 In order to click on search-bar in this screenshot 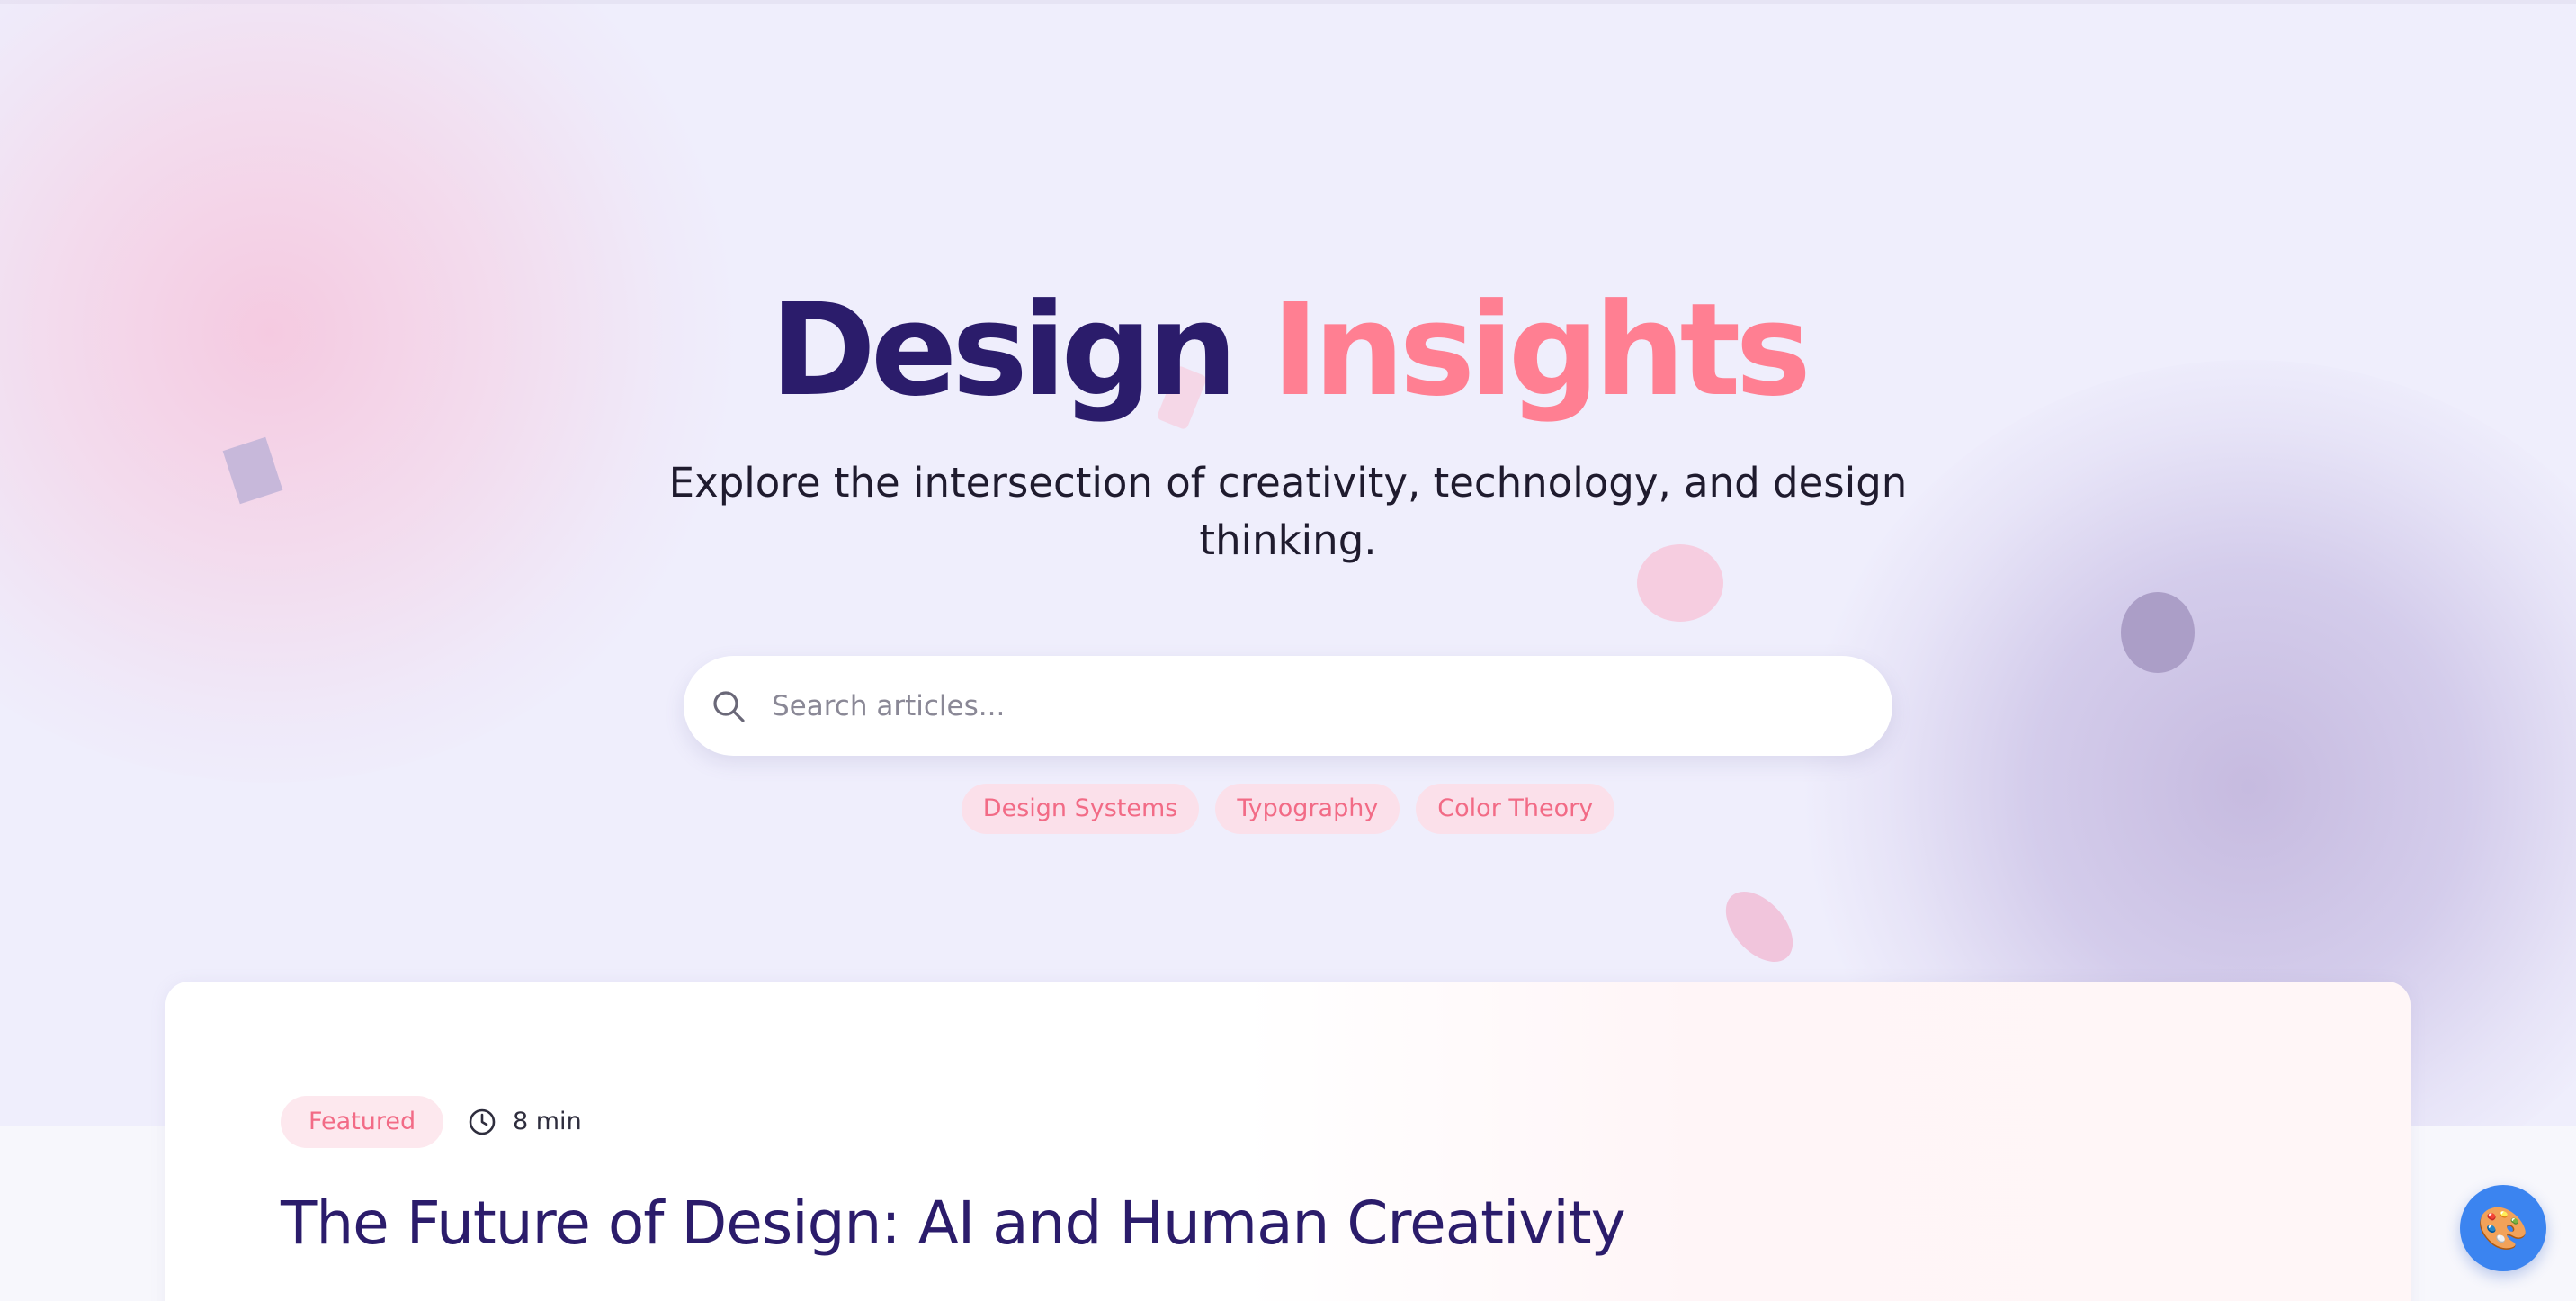, I will do `click(1288, 706)`.